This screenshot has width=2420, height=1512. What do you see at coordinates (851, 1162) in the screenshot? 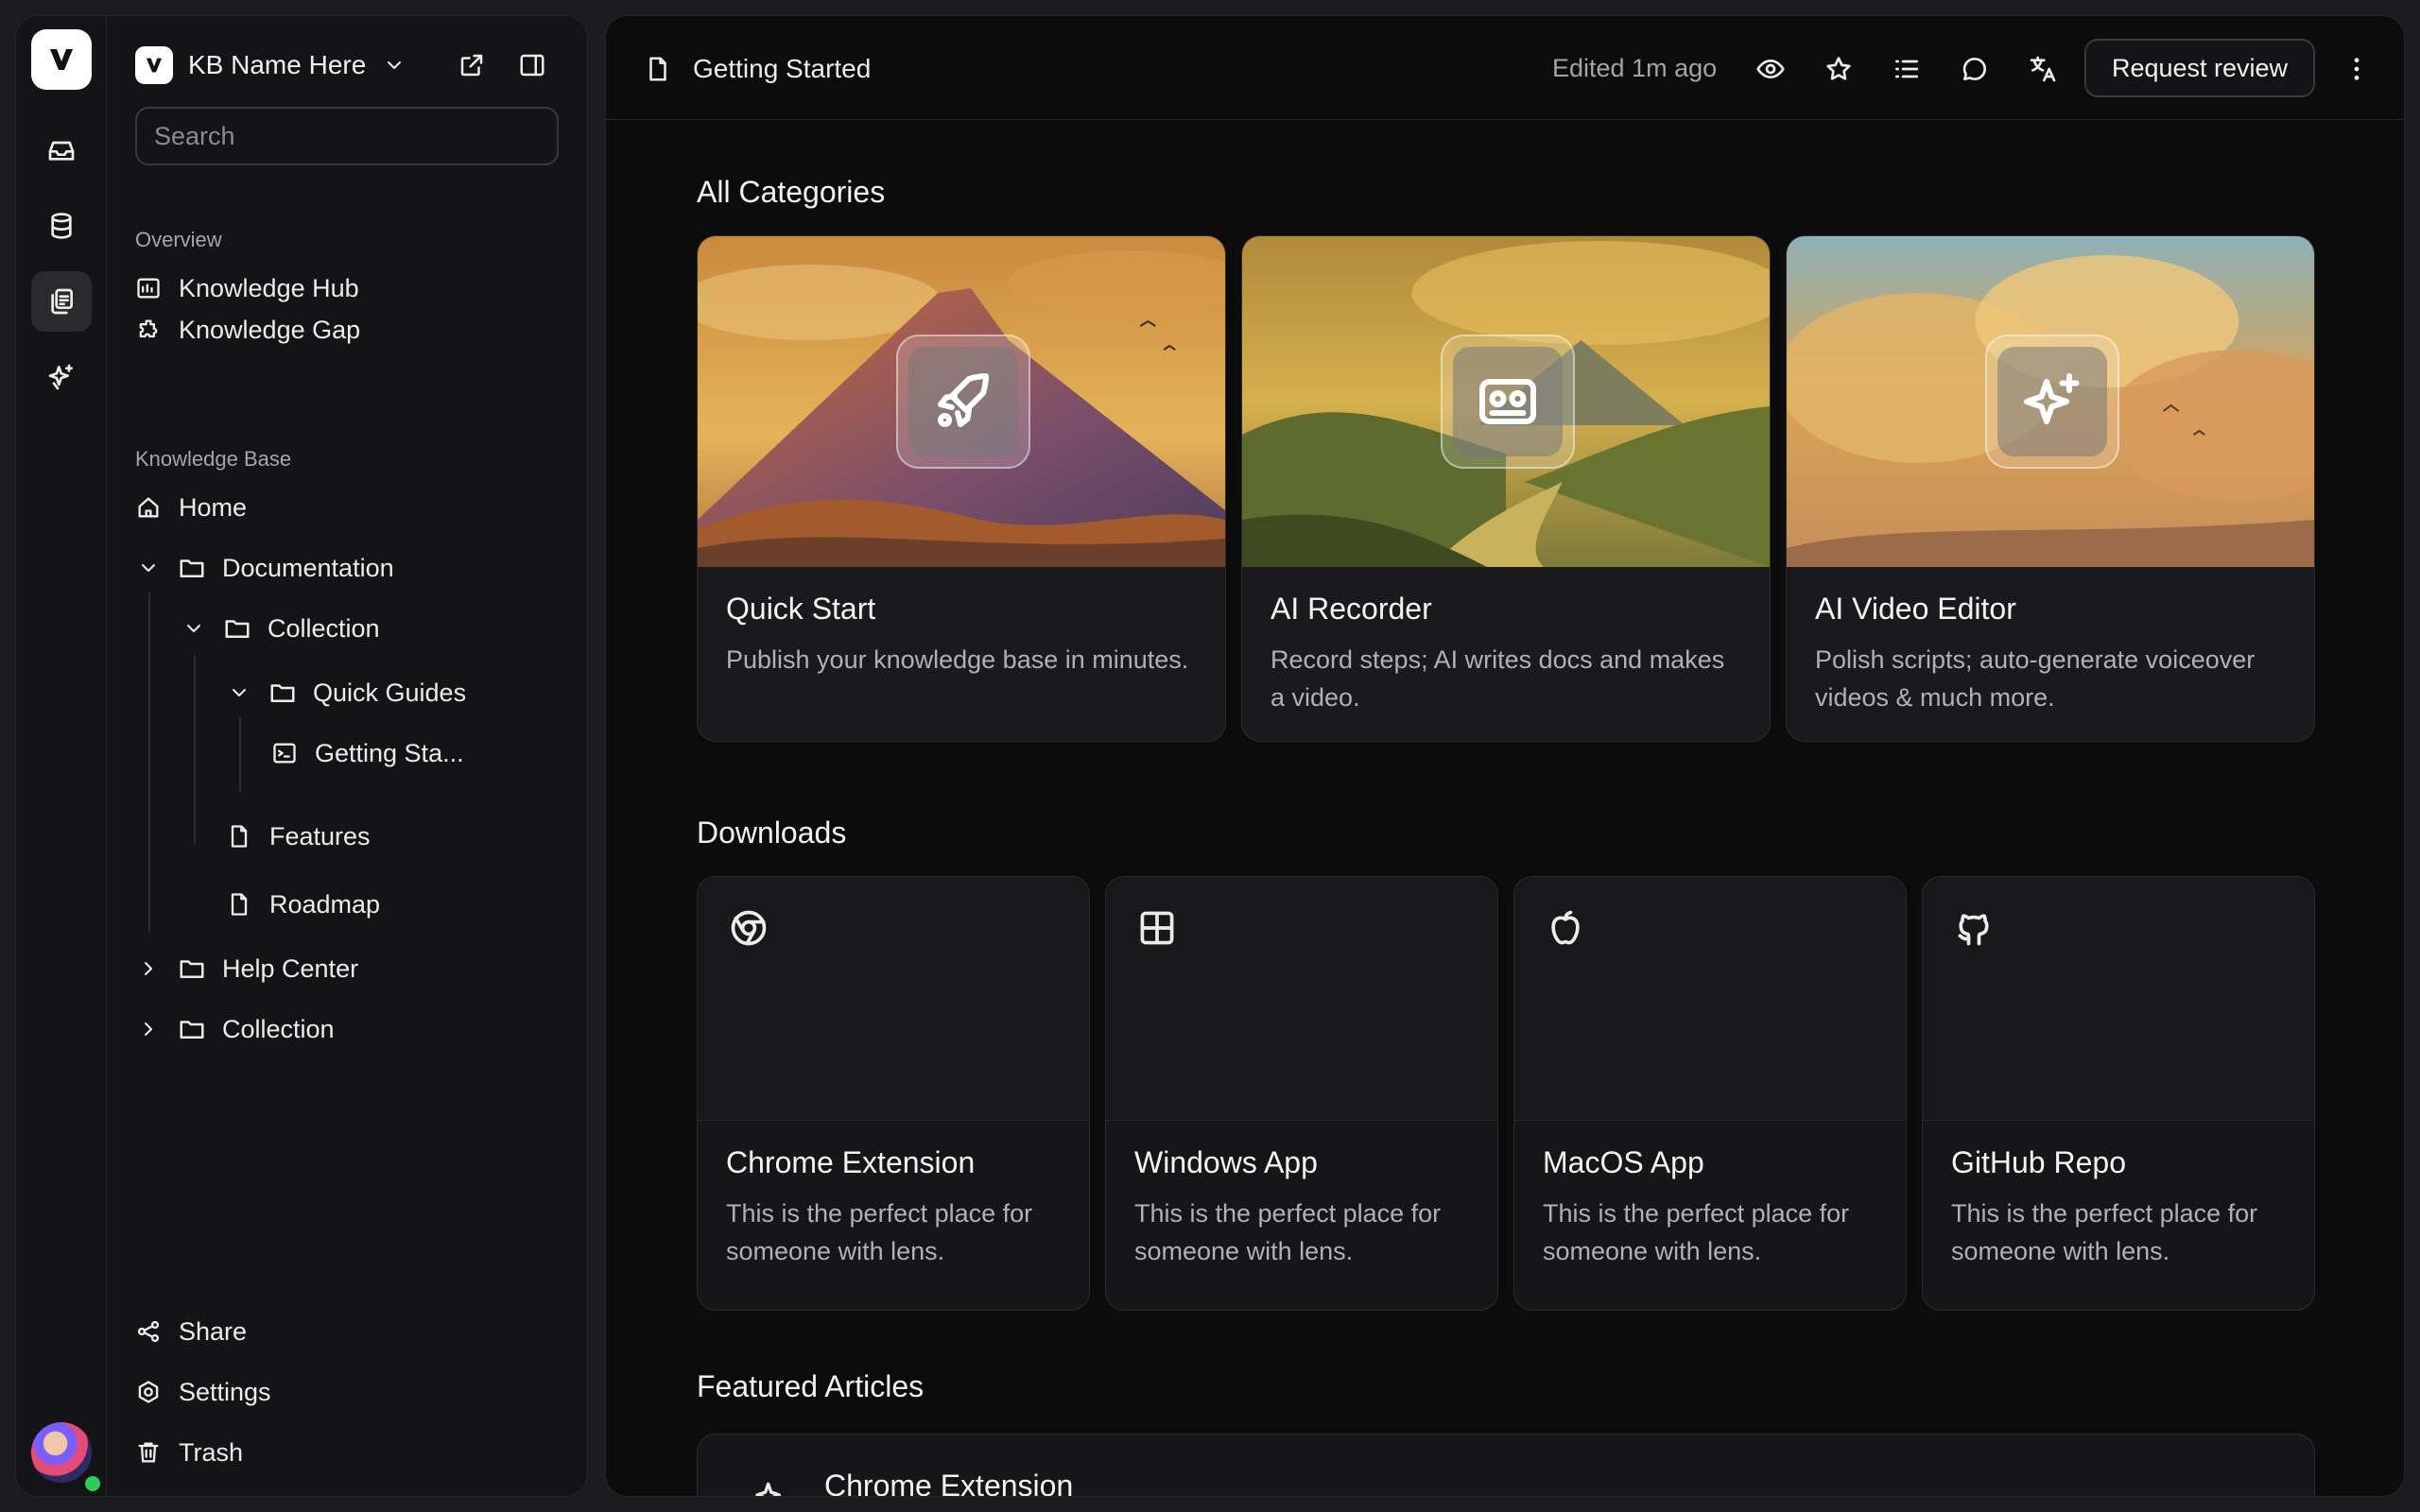
I see `download-title: Chrome Extension` at bounding box center [851, 1162].